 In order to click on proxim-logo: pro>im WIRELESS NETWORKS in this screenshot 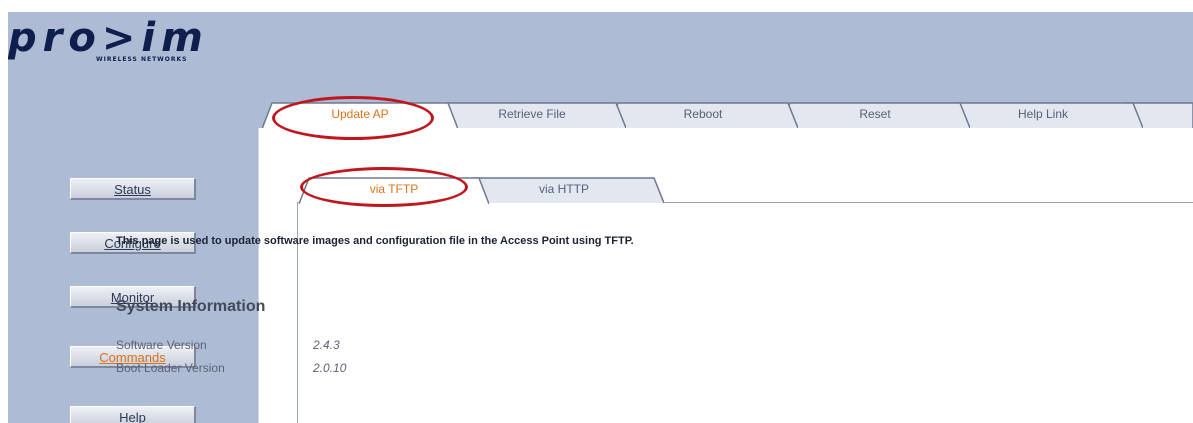, I will do `click(123, 46)`.